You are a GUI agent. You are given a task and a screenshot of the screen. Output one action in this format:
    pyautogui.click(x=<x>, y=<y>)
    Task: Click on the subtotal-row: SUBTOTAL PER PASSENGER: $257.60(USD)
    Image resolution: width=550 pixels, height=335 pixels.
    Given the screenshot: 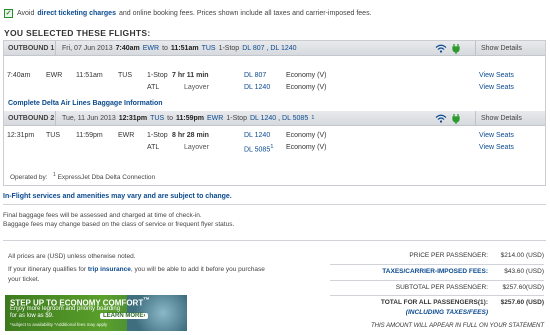 What is the action you would take?
    pyautogui.click(x=437, y=285)
    